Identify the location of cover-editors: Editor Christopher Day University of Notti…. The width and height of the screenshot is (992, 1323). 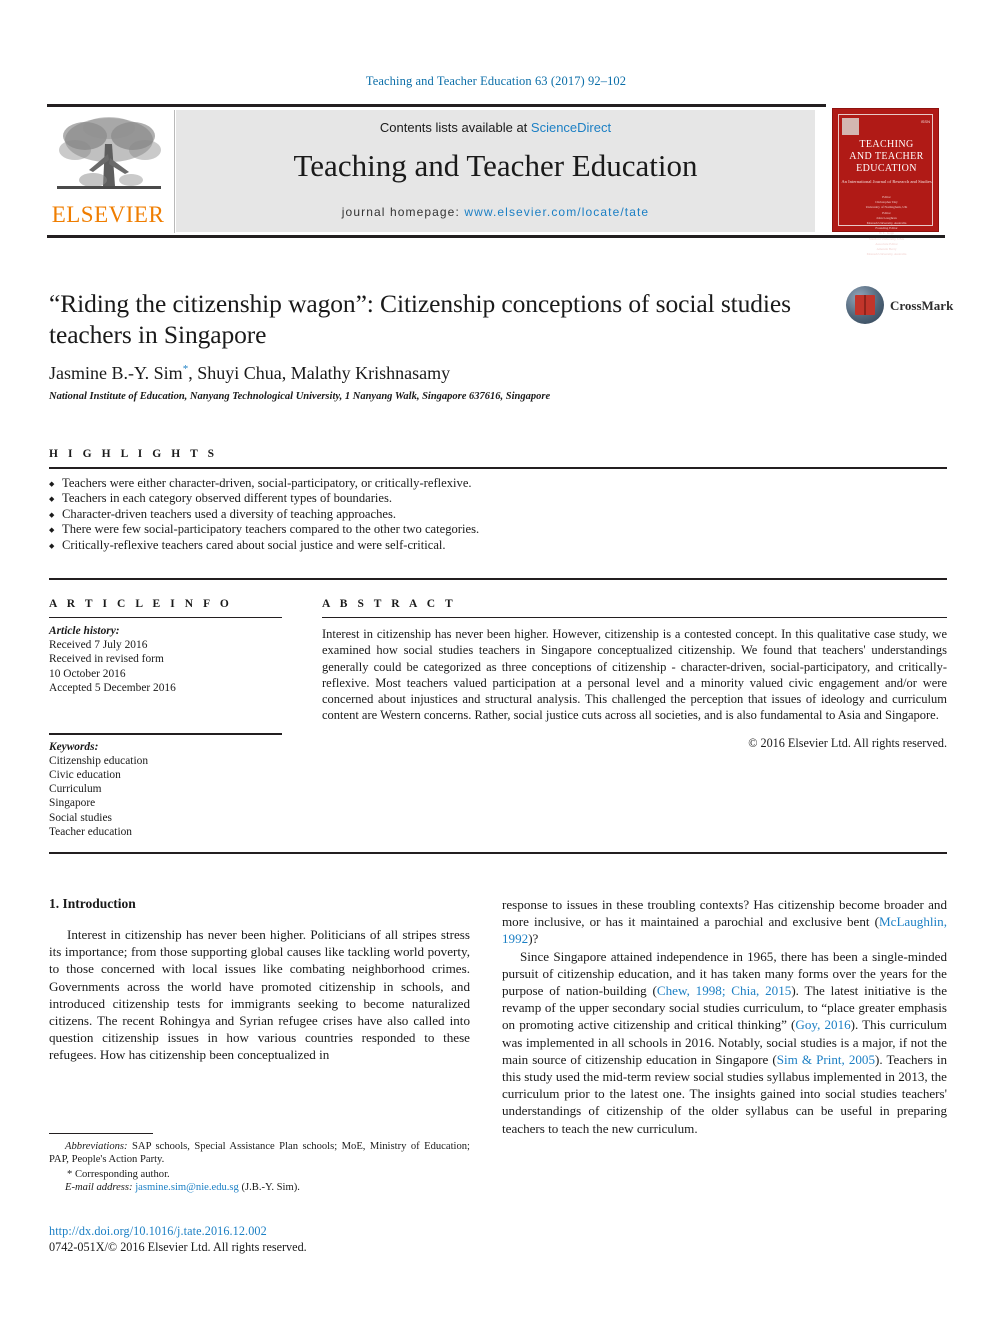
(886, 226).